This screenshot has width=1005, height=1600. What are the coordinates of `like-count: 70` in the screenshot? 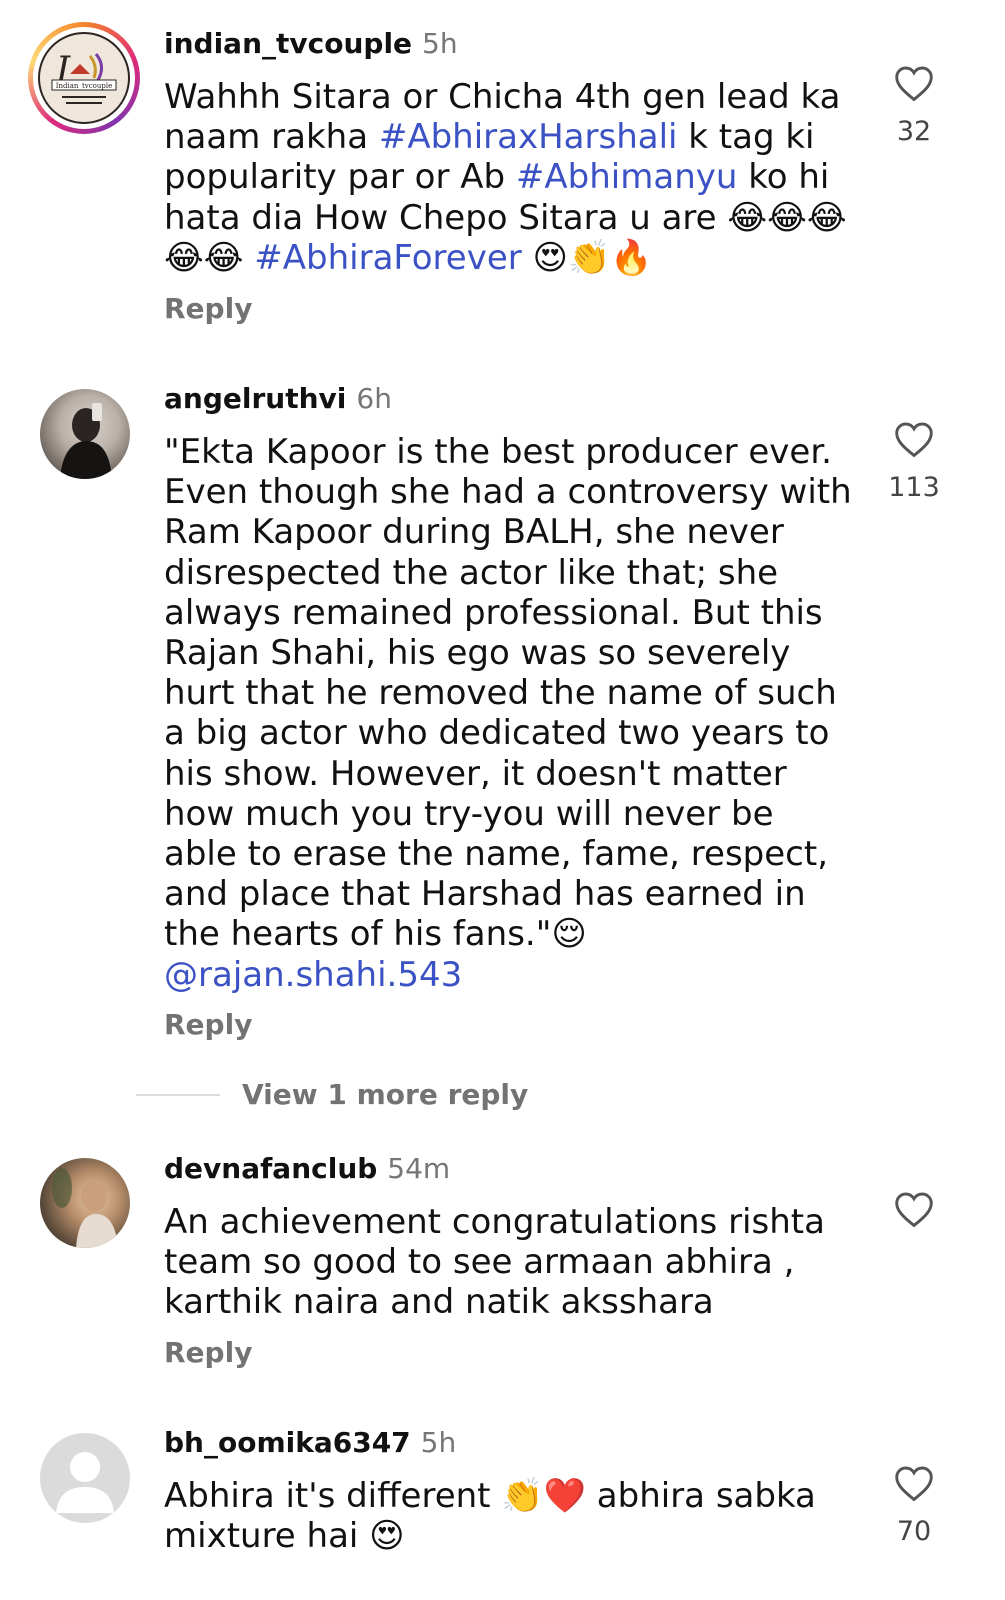 It's located at (914, 1531).